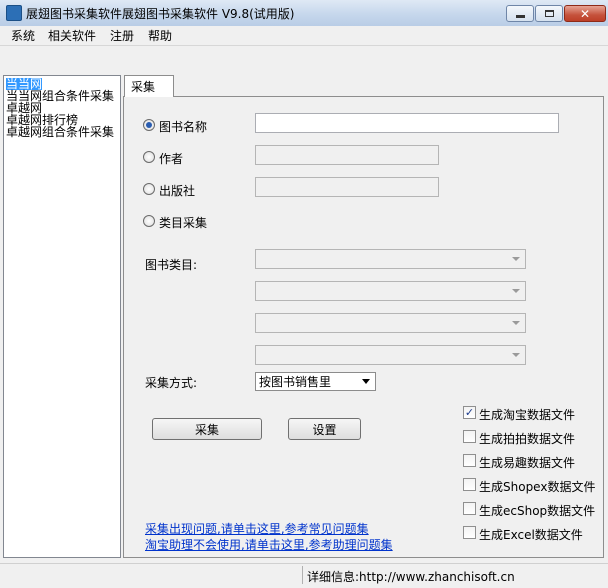 The width and height of the screenshot is (608, 588). I want to click on tab-collect: 采集, so click(149, 86).